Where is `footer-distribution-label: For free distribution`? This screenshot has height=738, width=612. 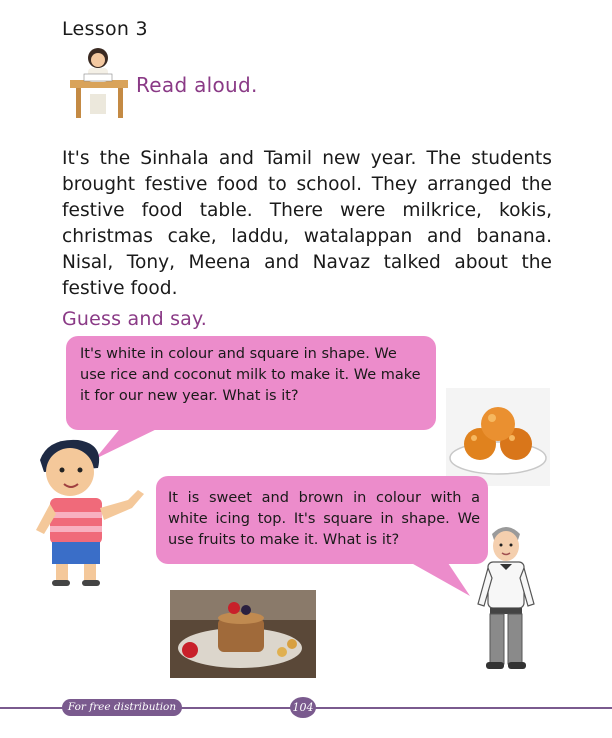
footer-distribution-label: For free distribution is located at coordinates (122, 707).